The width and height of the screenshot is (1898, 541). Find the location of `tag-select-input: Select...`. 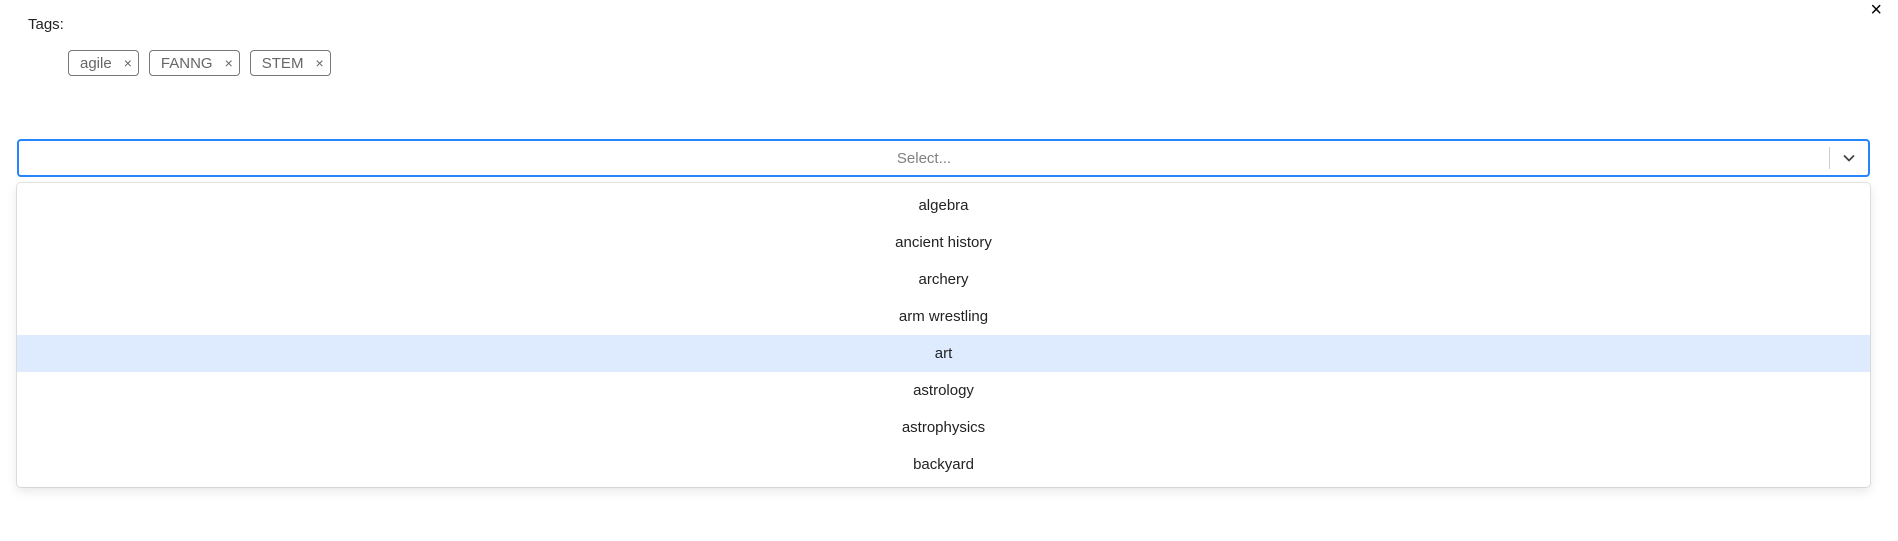

tag-select-input: Select... is located at coordinates (943, 158).